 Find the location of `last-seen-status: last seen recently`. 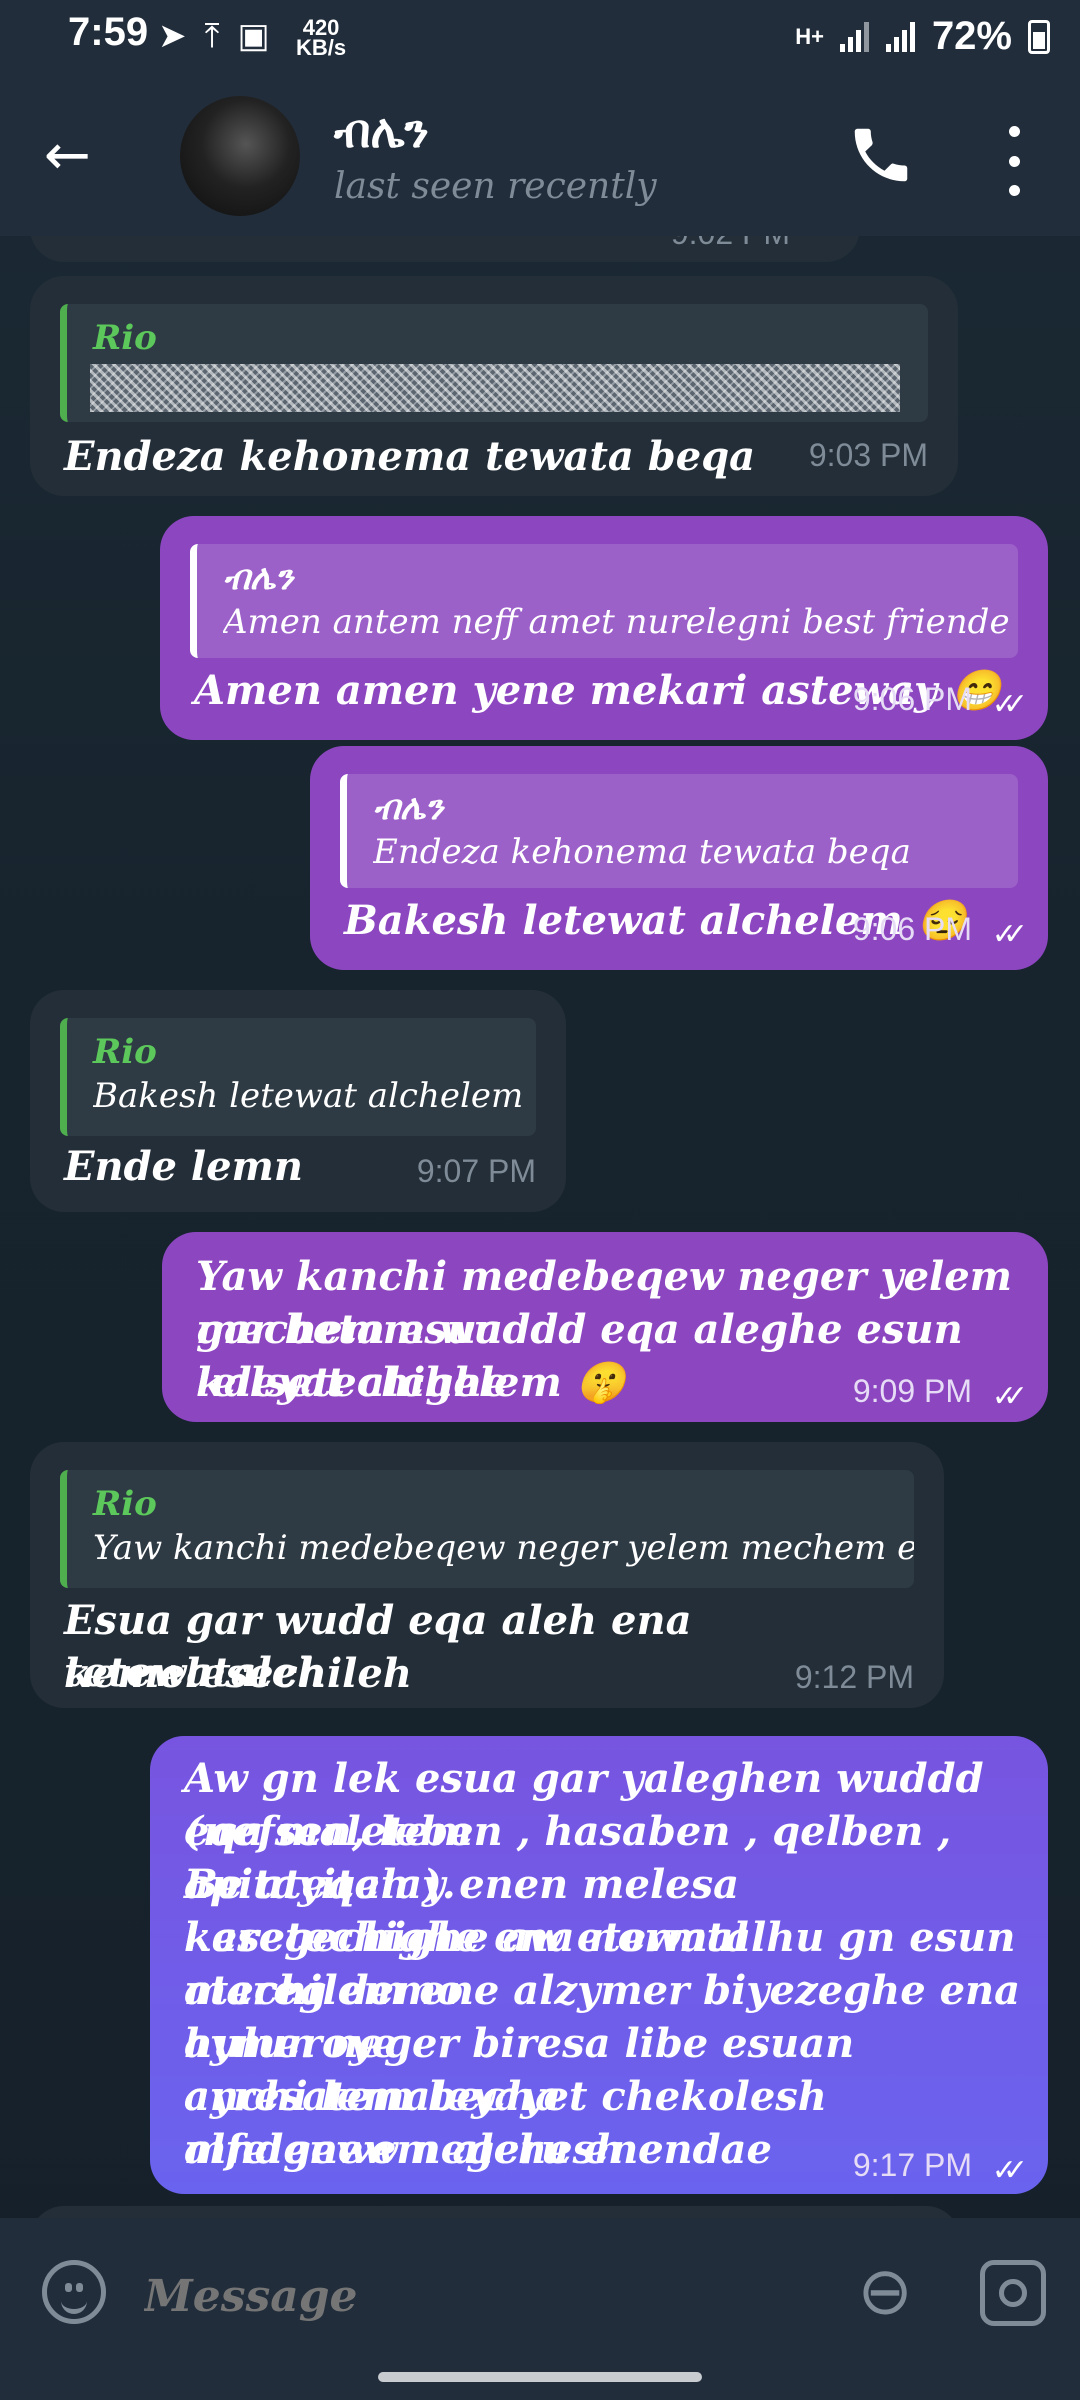

last-seen-status: last seen recently is located at coordinates (495, 186).